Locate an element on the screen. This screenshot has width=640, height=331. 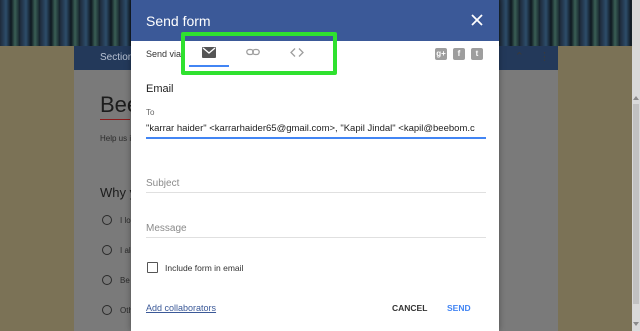
twitter-icon: t is located at coordinates (477, 54).